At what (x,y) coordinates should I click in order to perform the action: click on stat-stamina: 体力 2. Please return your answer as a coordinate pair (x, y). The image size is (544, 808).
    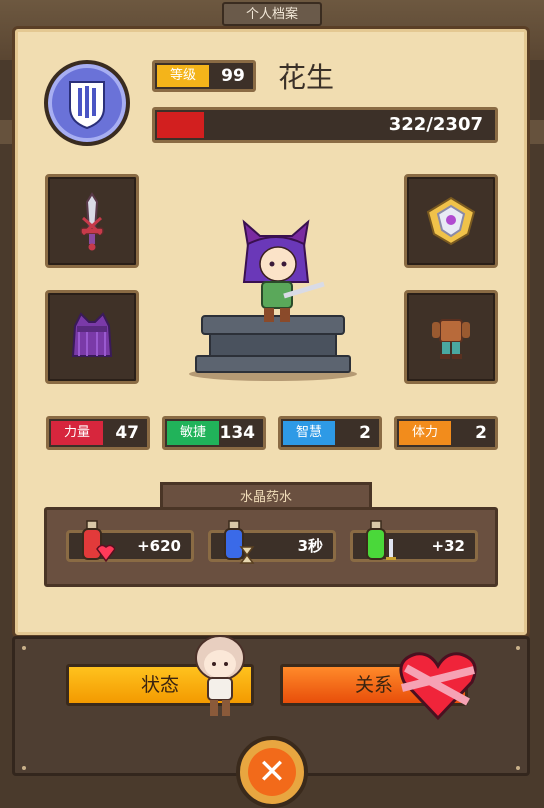
    Looking at the image, I should click on (446, 433).